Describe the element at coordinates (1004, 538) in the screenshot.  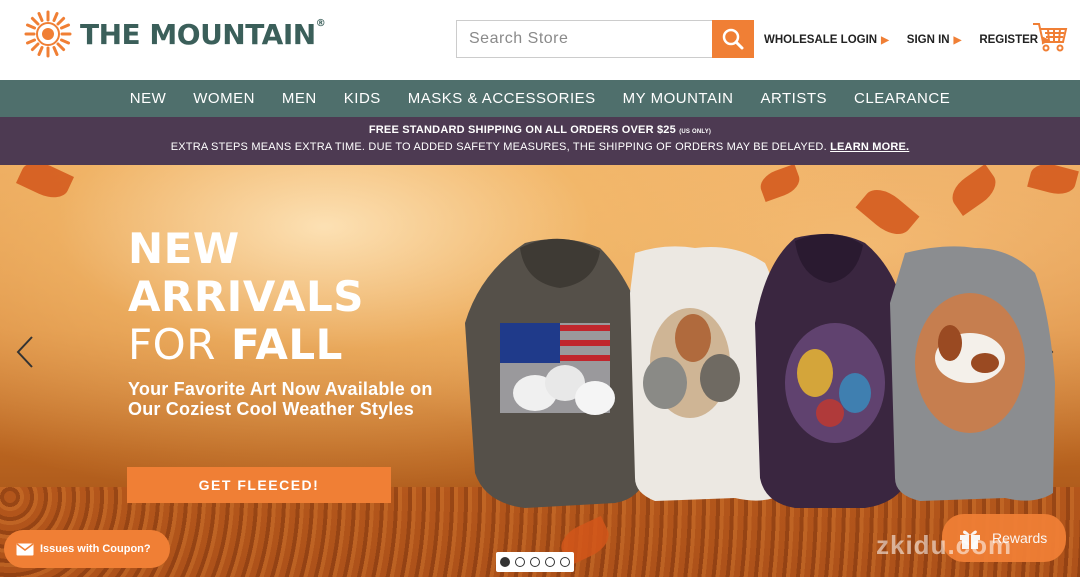
I see `rewards-button: Rewards` at that location.